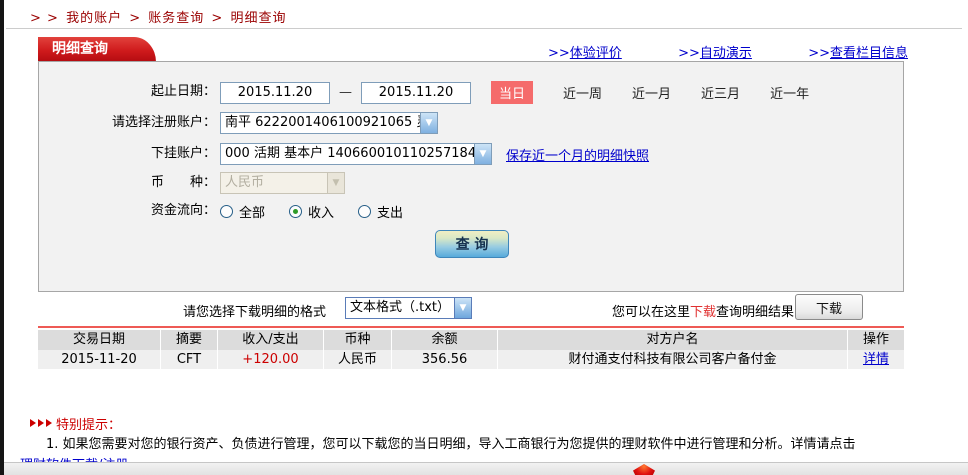 The image size is (968, 475). I want to click on date-to-input: 2015.11.20, so click(416, 92).